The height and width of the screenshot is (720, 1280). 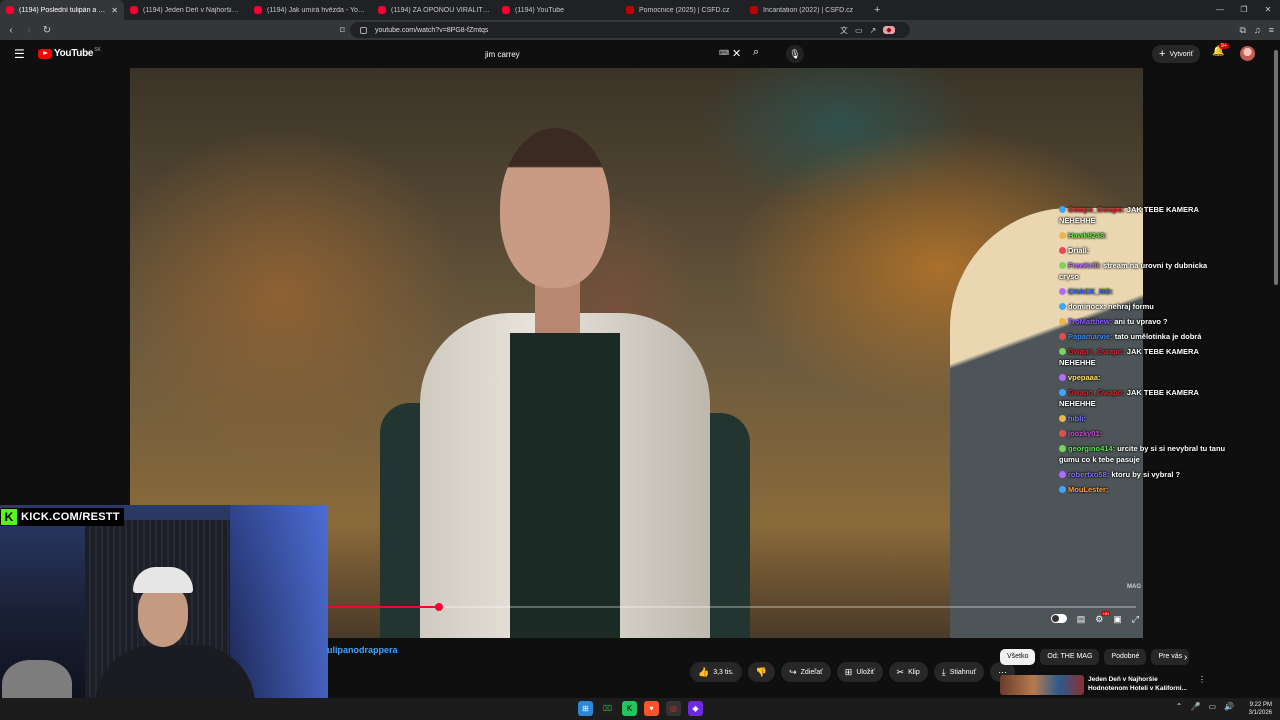 I want to click on scrollbar-thumb, so click(x=1276, y=167).